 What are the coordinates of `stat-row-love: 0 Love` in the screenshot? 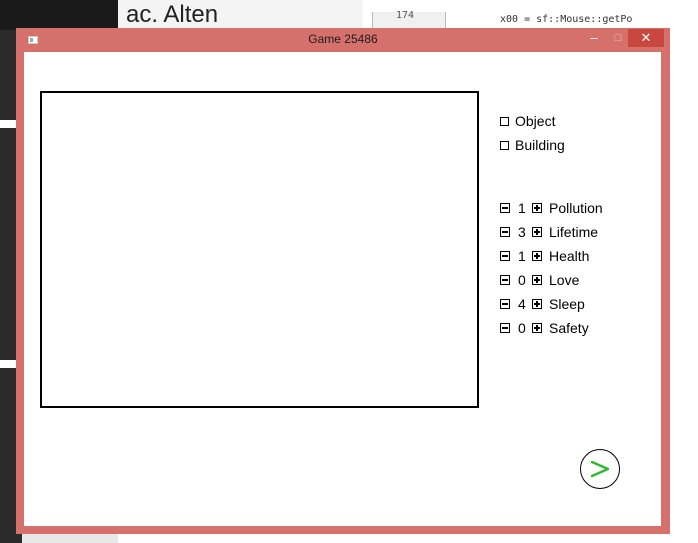 It's located at (539, 280).